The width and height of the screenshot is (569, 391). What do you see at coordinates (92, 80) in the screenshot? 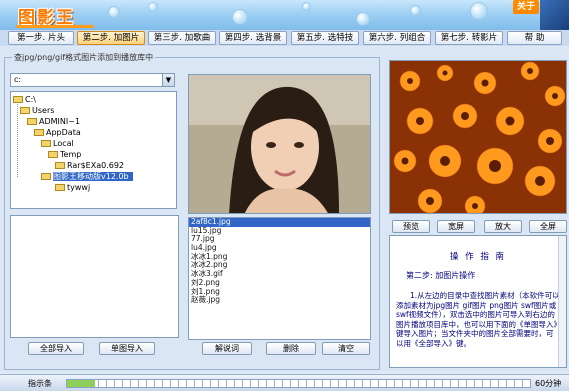
I see `drive-select: c: ▼` at bounding box center [92, 80].